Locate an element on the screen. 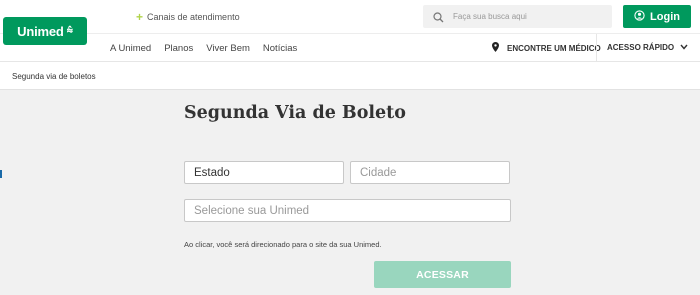 This screenshot has width=700, height=295. estado-select: Estado is located at coordinates (264, 172).